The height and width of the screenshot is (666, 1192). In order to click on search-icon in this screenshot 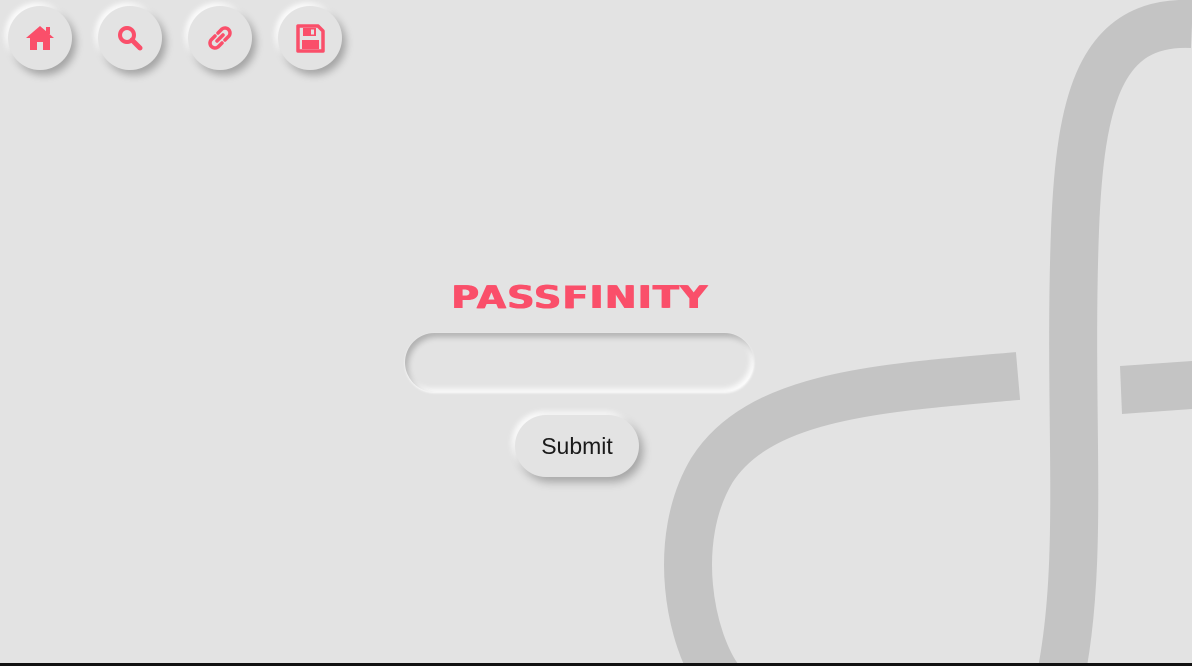, I will do `click(130, 38)`.